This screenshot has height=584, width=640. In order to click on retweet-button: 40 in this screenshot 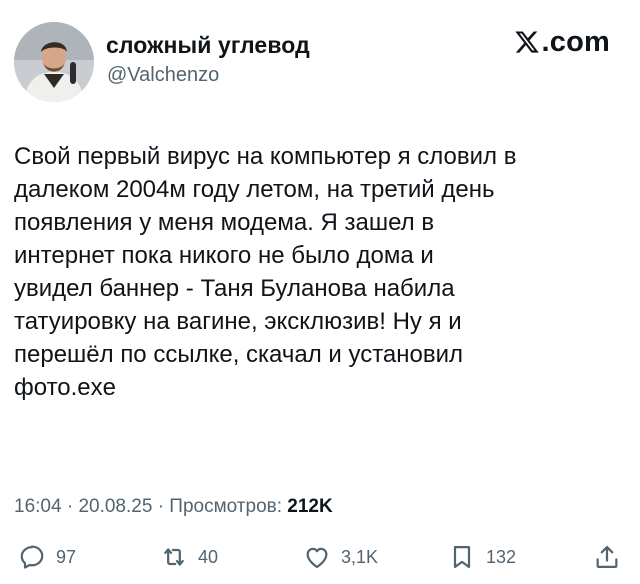, I will do `click(189, 557)`.